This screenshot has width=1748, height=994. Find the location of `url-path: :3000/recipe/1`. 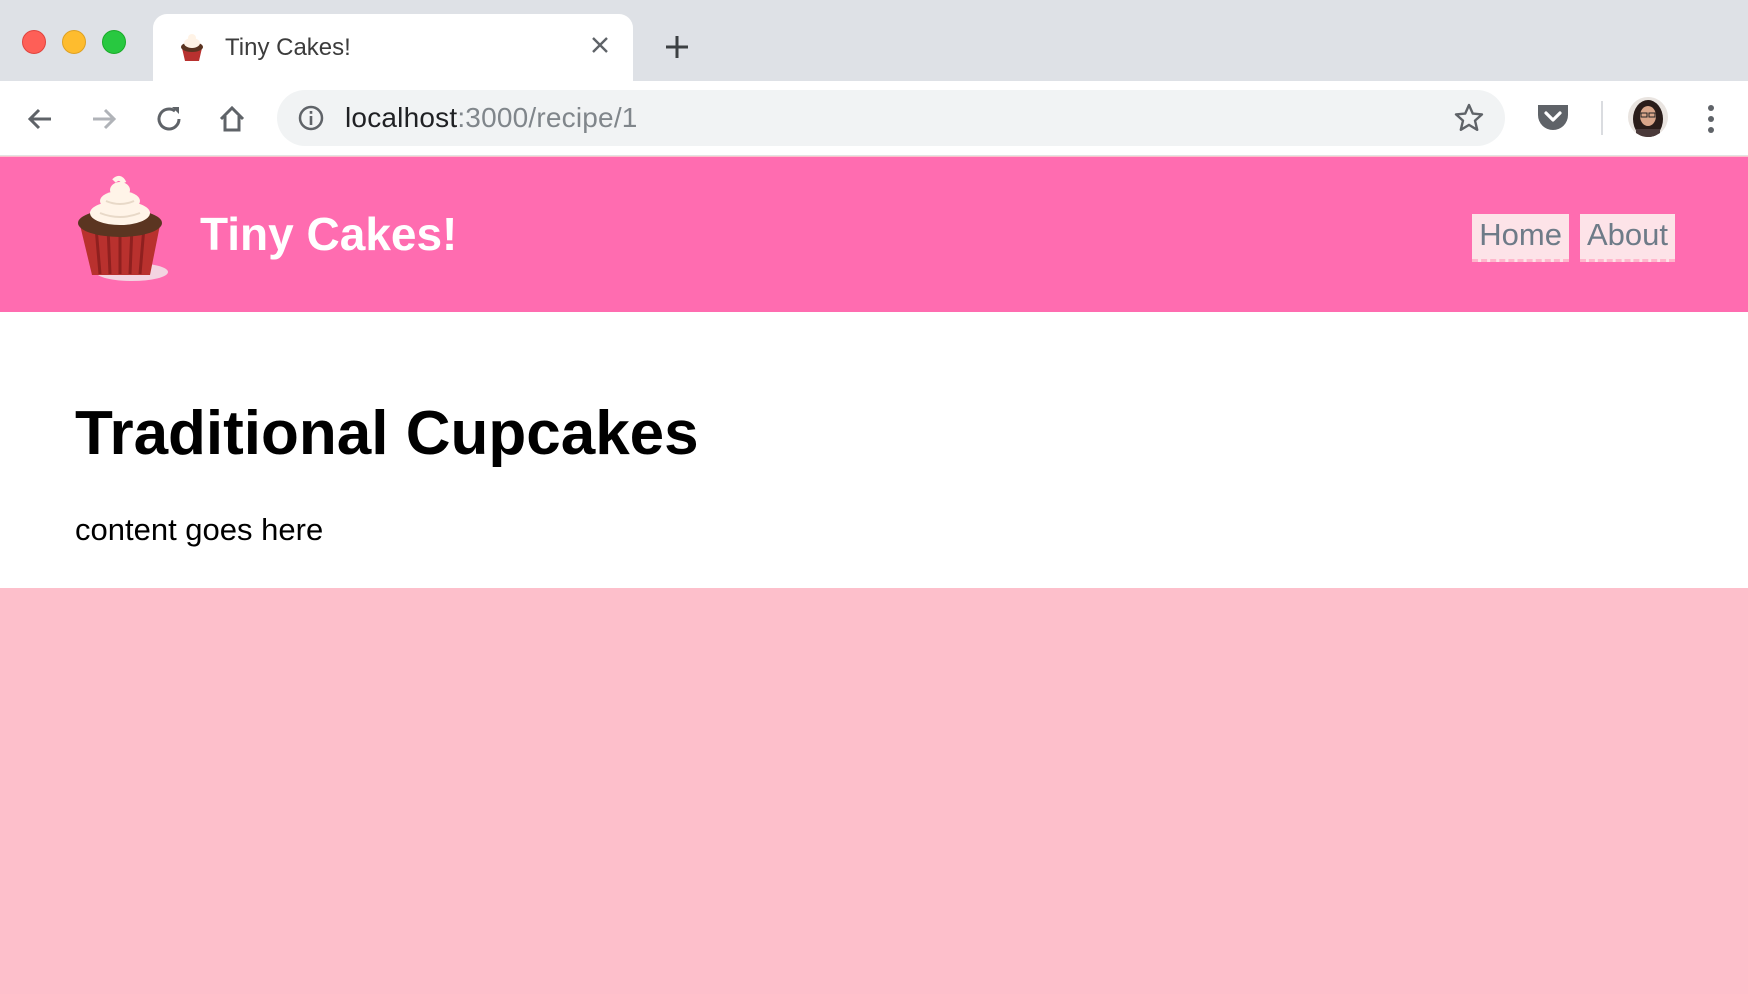

url-path: :3000/recipe/1 is located at coordinates (547, 117).